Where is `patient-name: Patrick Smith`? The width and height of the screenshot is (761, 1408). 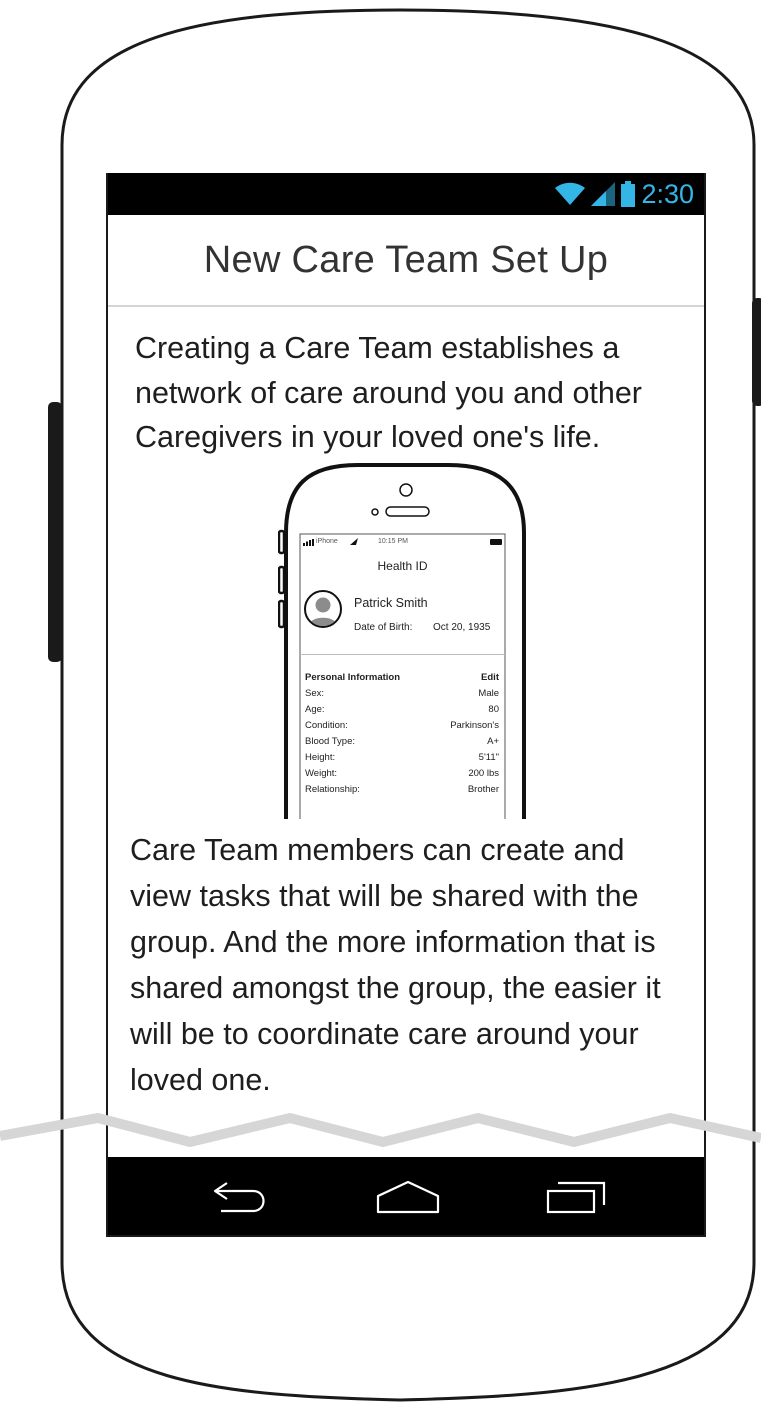 patient-name: Patrick Smith is located at coordinates (391, 603).